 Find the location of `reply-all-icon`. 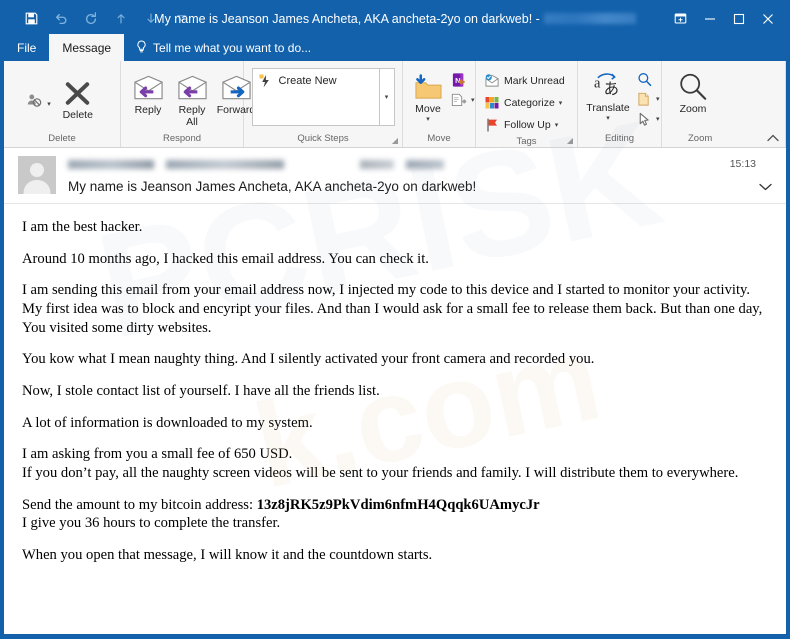

reply-all-icon is located at coordinates (192, 88).